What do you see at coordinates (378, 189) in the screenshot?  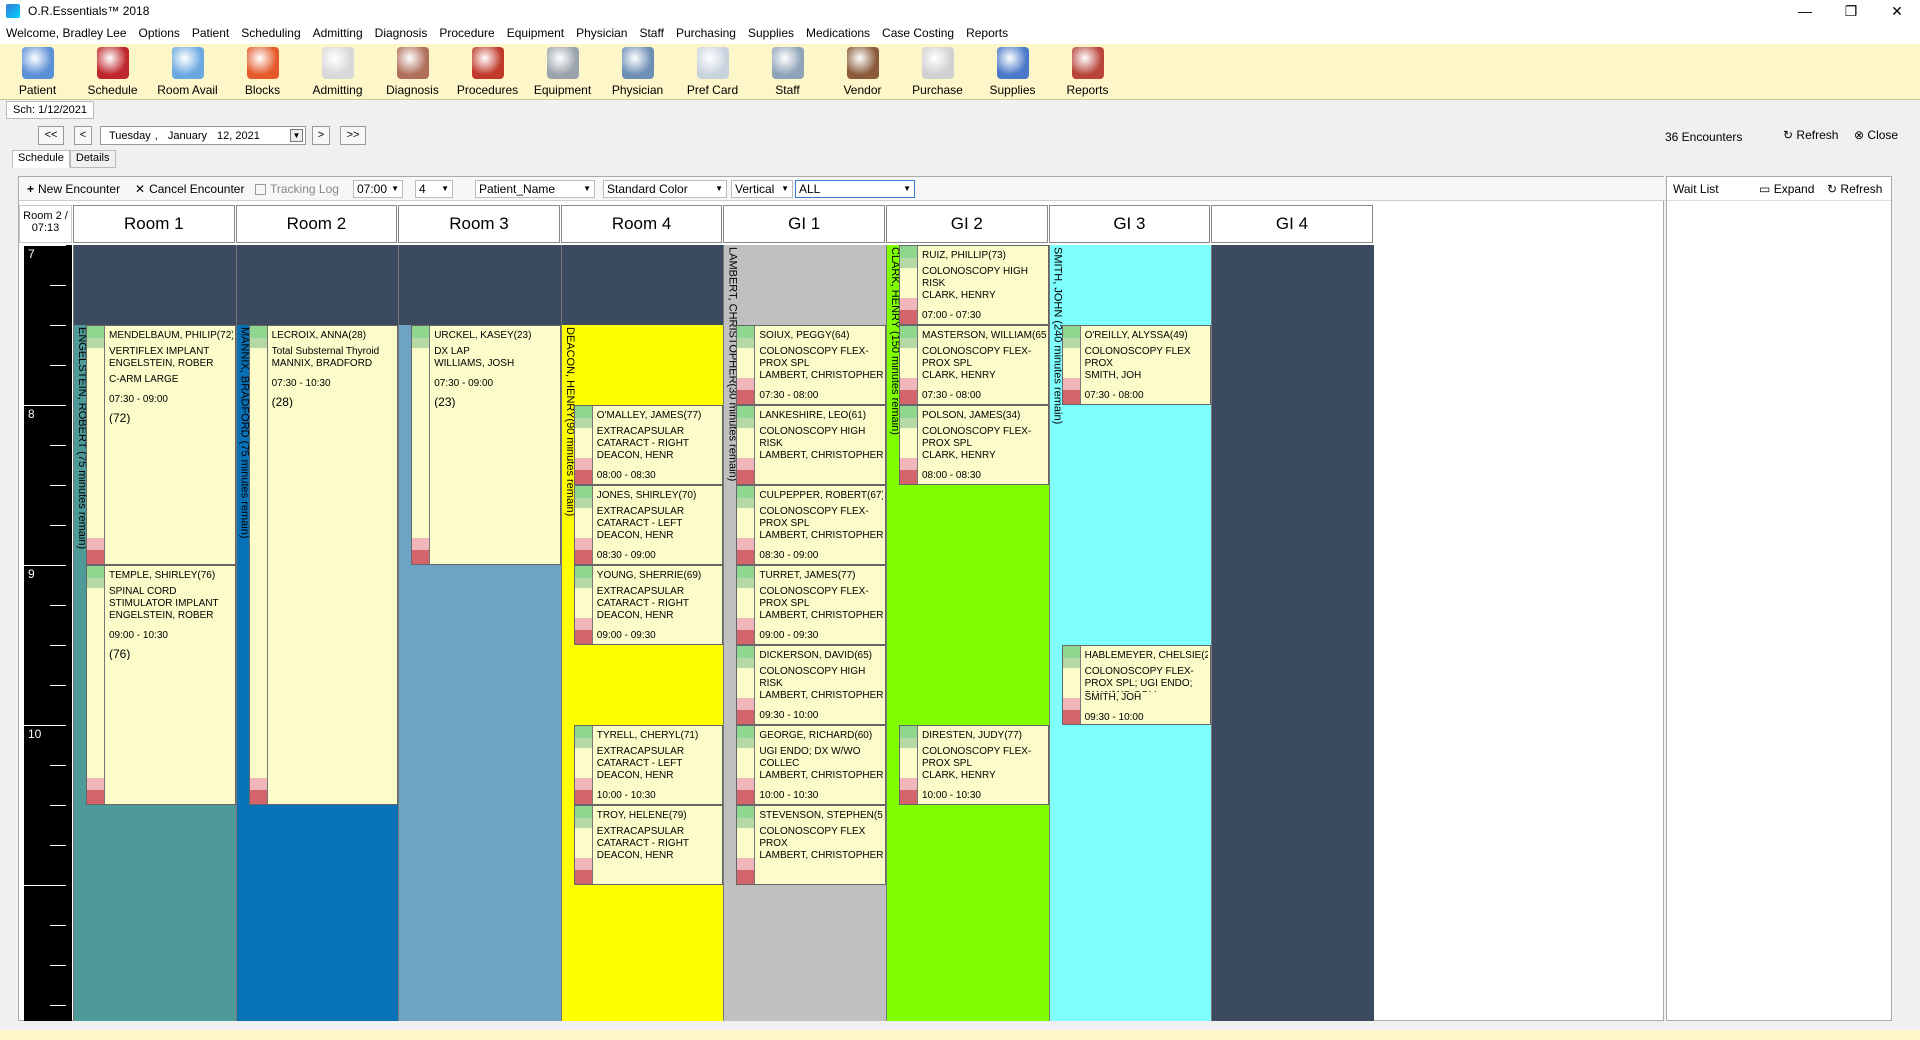 I see `start-time-select: 07:00 ▼` at bounding box center [378, 189].